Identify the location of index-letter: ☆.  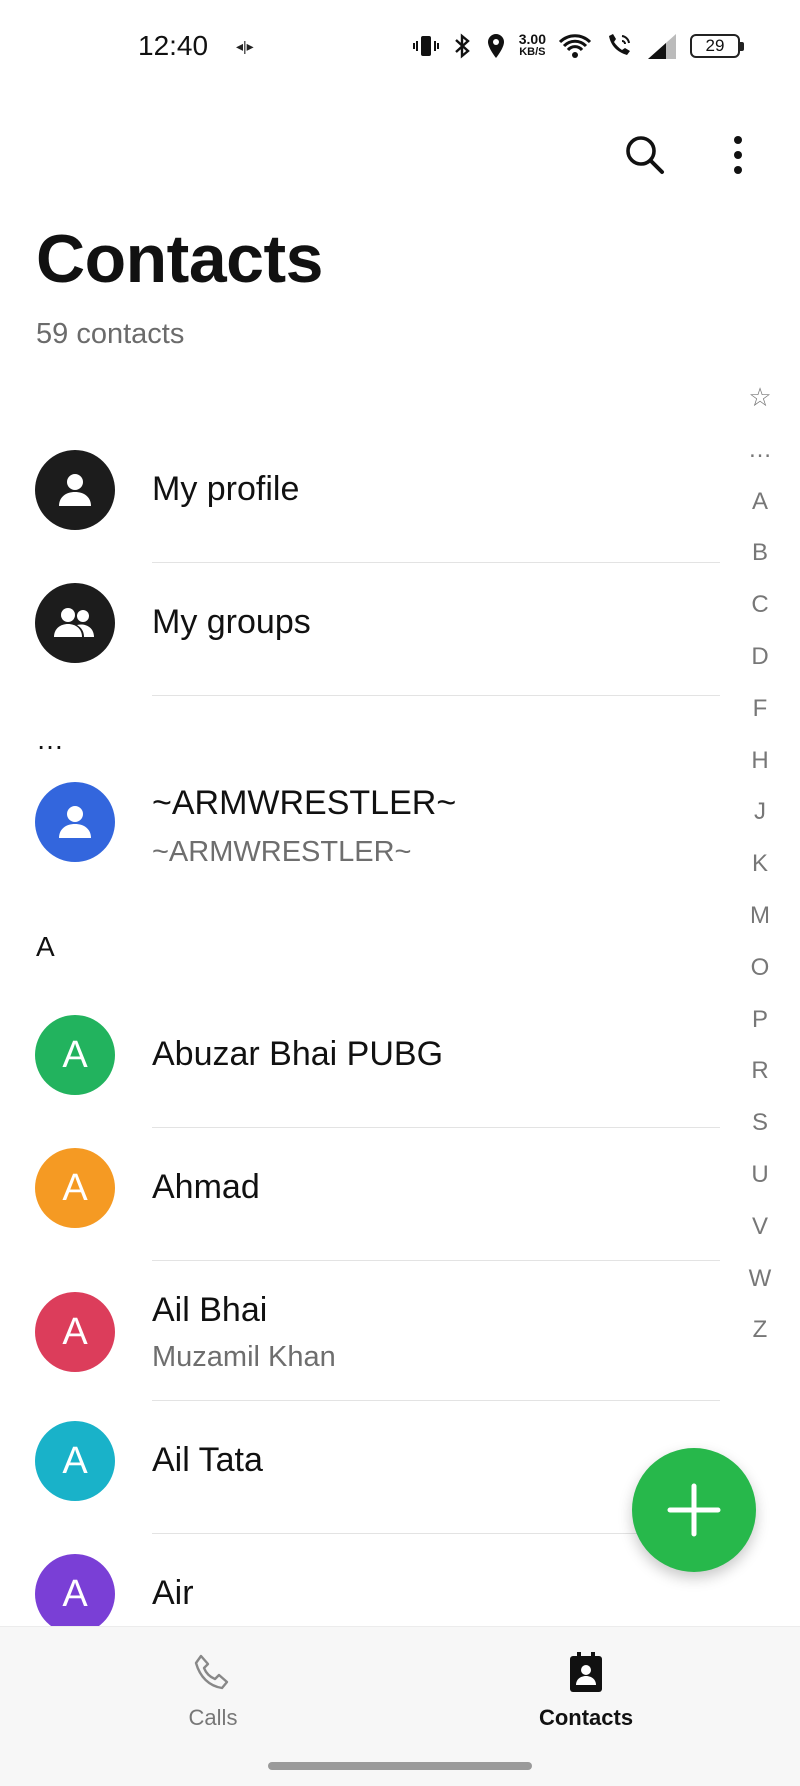
(759, 398).